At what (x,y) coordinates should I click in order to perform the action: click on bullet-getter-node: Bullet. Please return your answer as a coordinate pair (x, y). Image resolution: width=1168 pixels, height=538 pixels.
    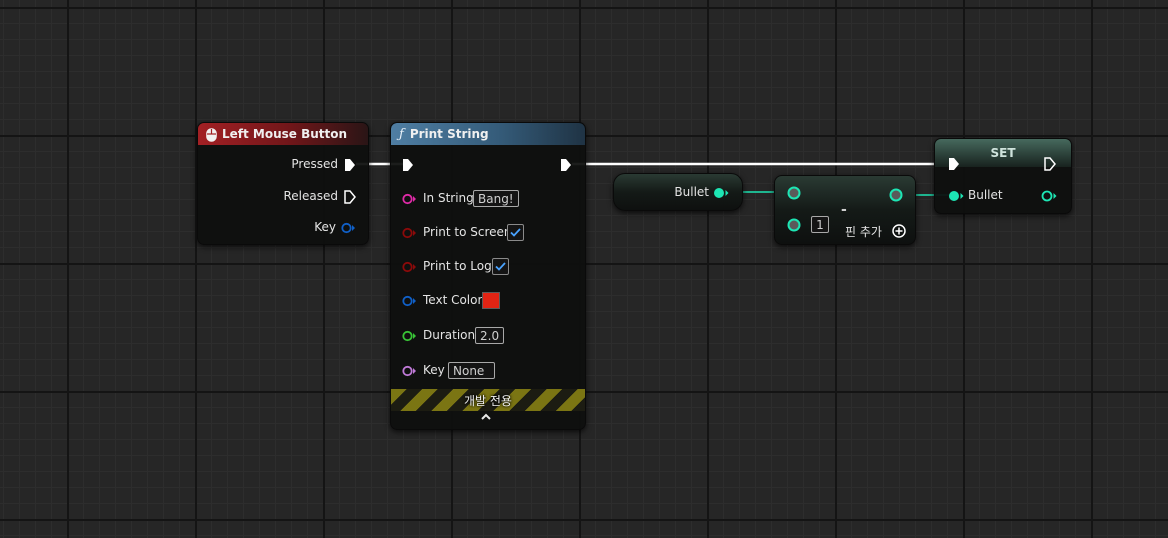
    Looking at the image, I should click on (678, 192).